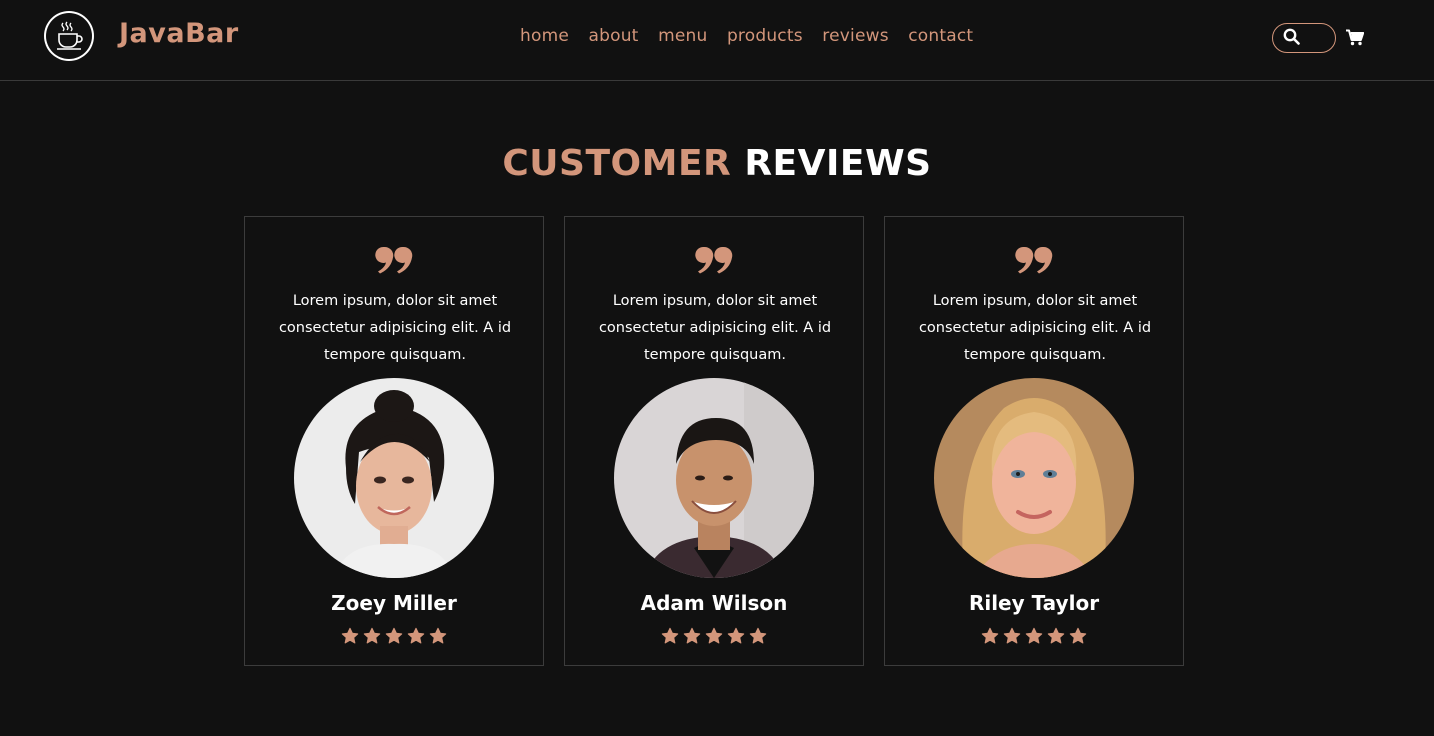 This screenshot has width=1434, height=736. What do you see at coordinates (544, 36) in the screenshot?
I see `nav-home: home` at bounding box center [544, 36].